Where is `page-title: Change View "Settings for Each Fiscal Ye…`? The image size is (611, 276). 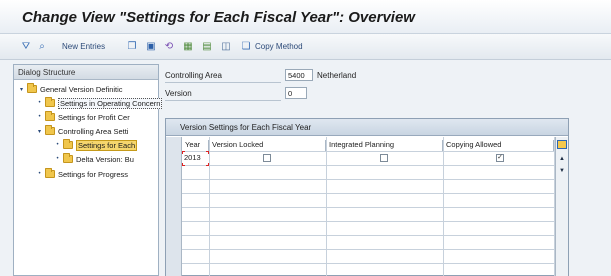 page-title: Change View "Settings for Each Fiscal Ye… is located at coordinates (218, 17).